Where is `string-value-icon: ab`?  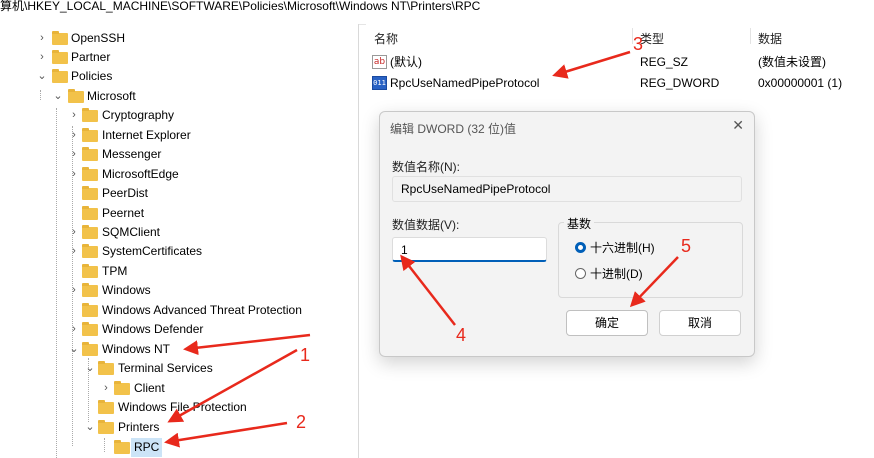
string-value-icon: ab is located at coordinates (379, 61).